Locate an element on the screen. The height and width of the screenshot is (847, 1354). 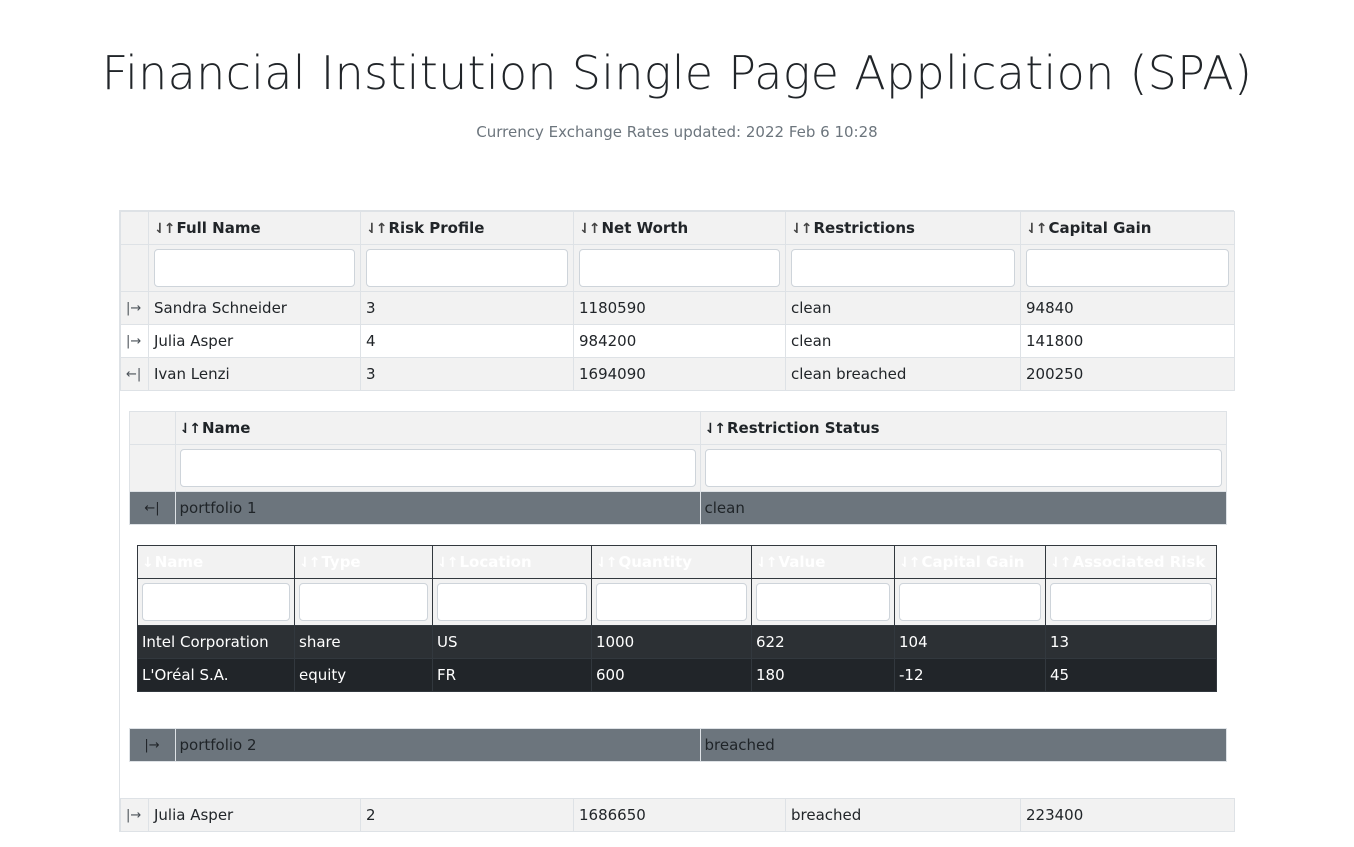
filter-full-name-input is located at coordinates (254, 268).